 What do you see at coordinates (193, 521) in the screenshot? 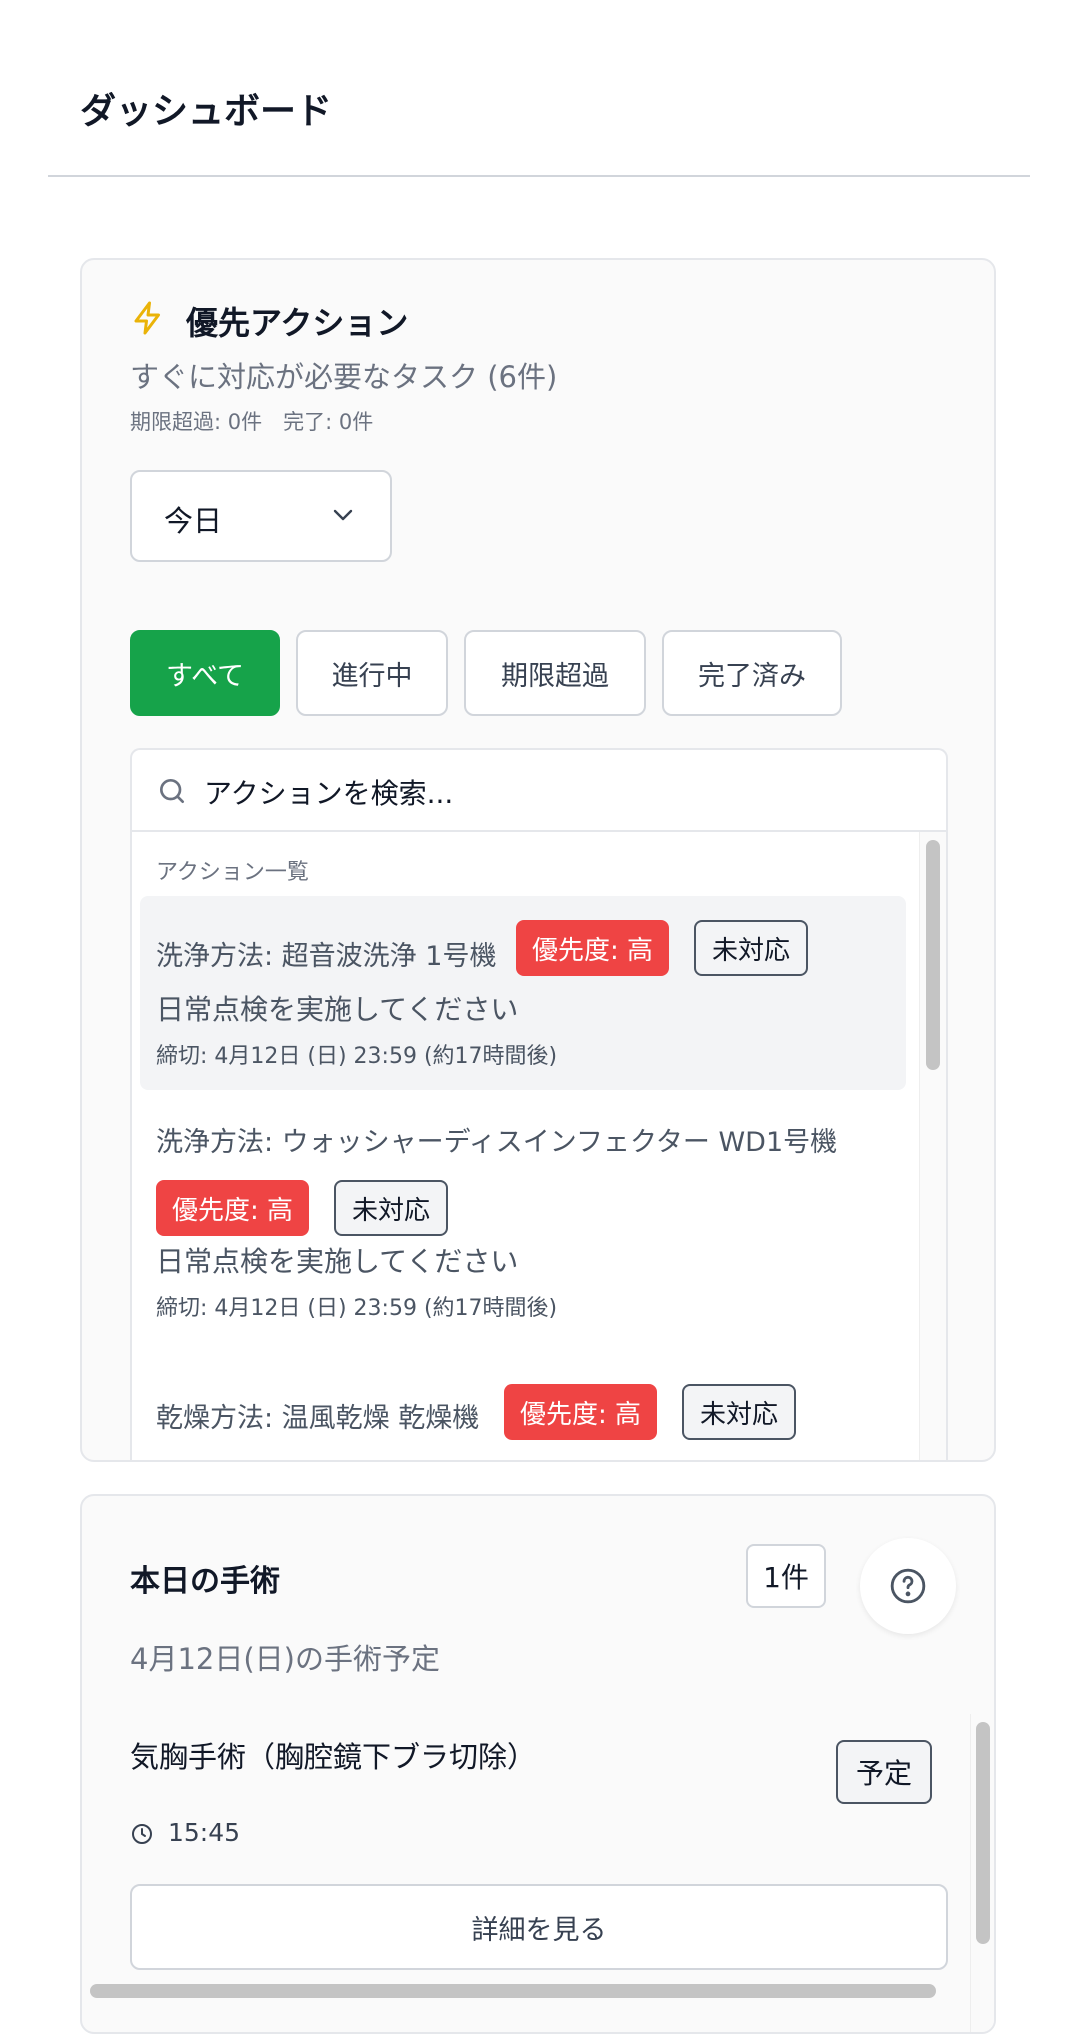
I see `period-select-value: 今日` at bounding box center [193, 521].